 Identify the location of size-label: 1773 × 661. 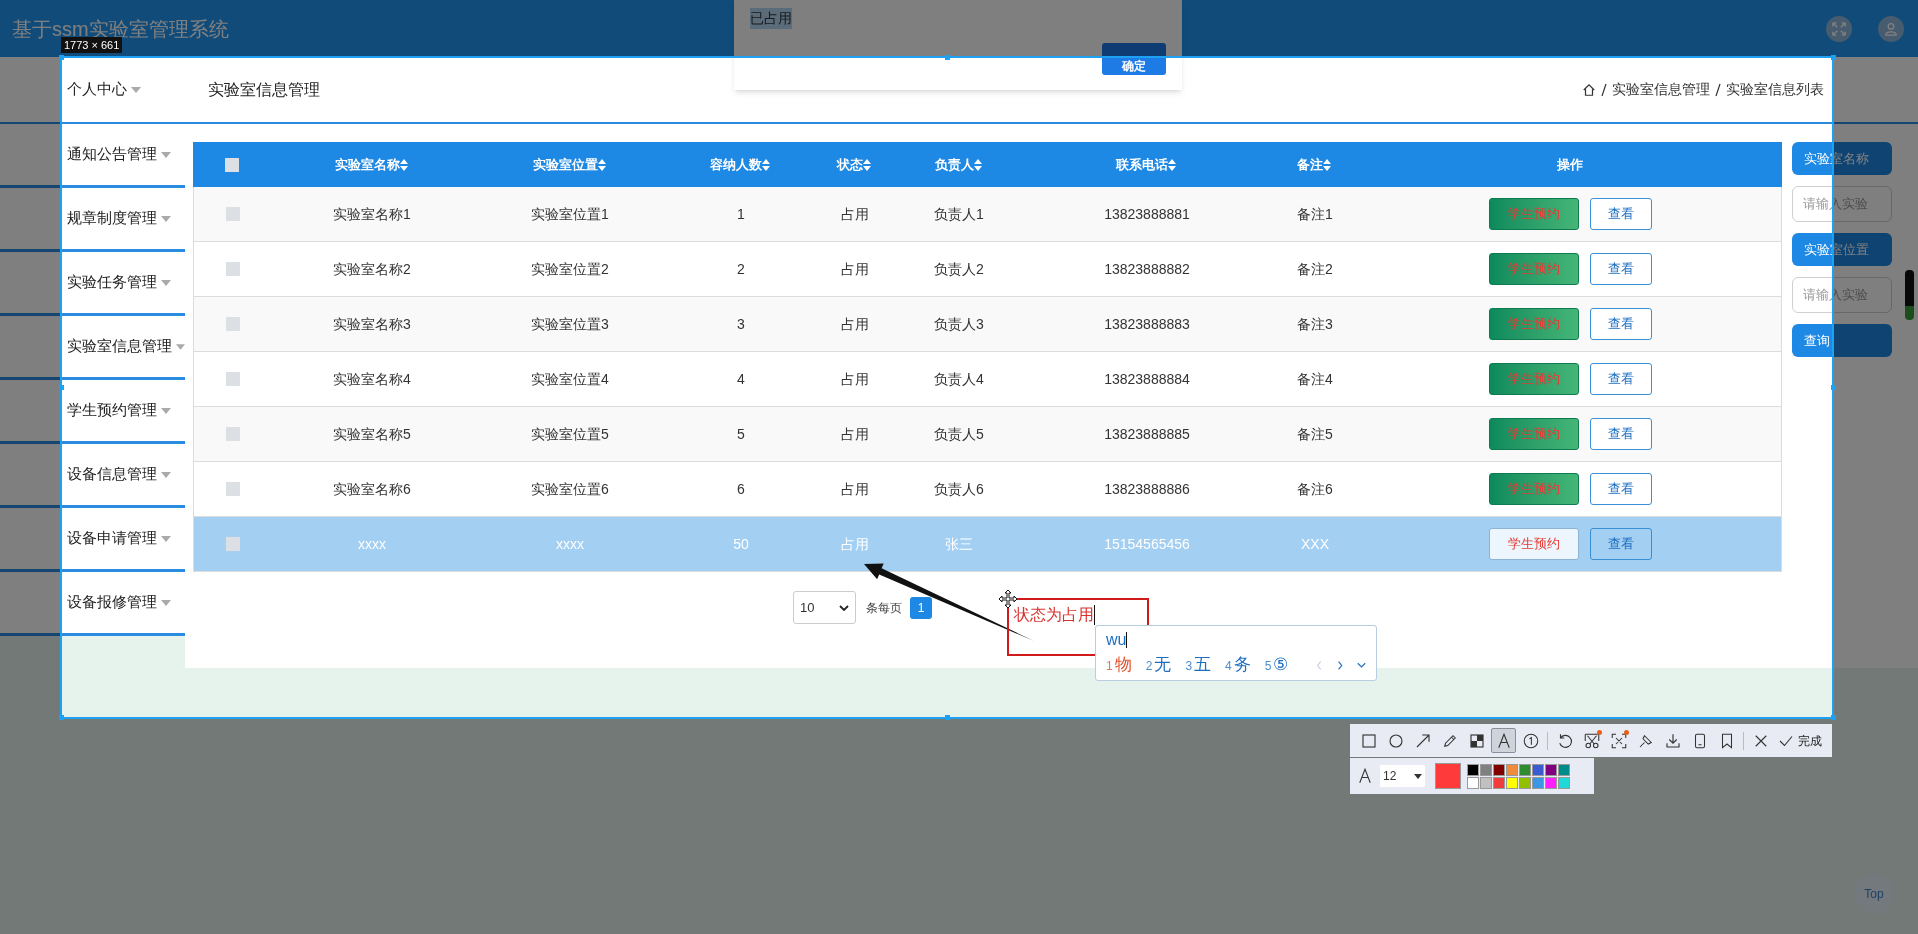
(92, 45).